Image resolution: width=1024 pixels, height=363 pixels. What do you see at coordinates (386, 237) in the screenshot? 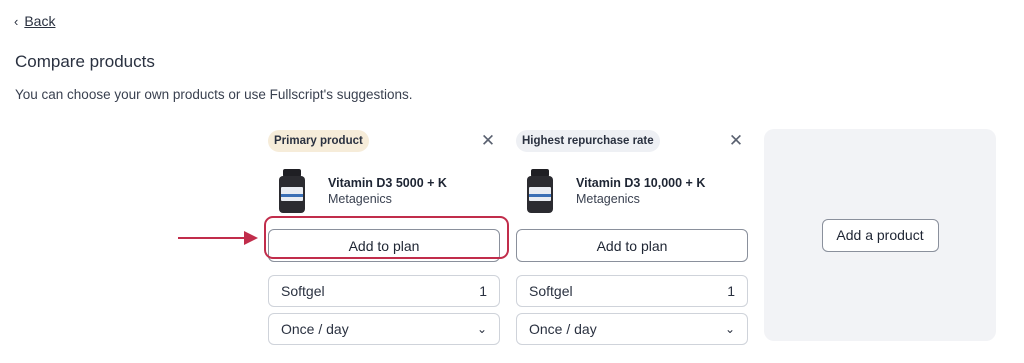
I see `highlight-outline` at bounding box center [386, 237].